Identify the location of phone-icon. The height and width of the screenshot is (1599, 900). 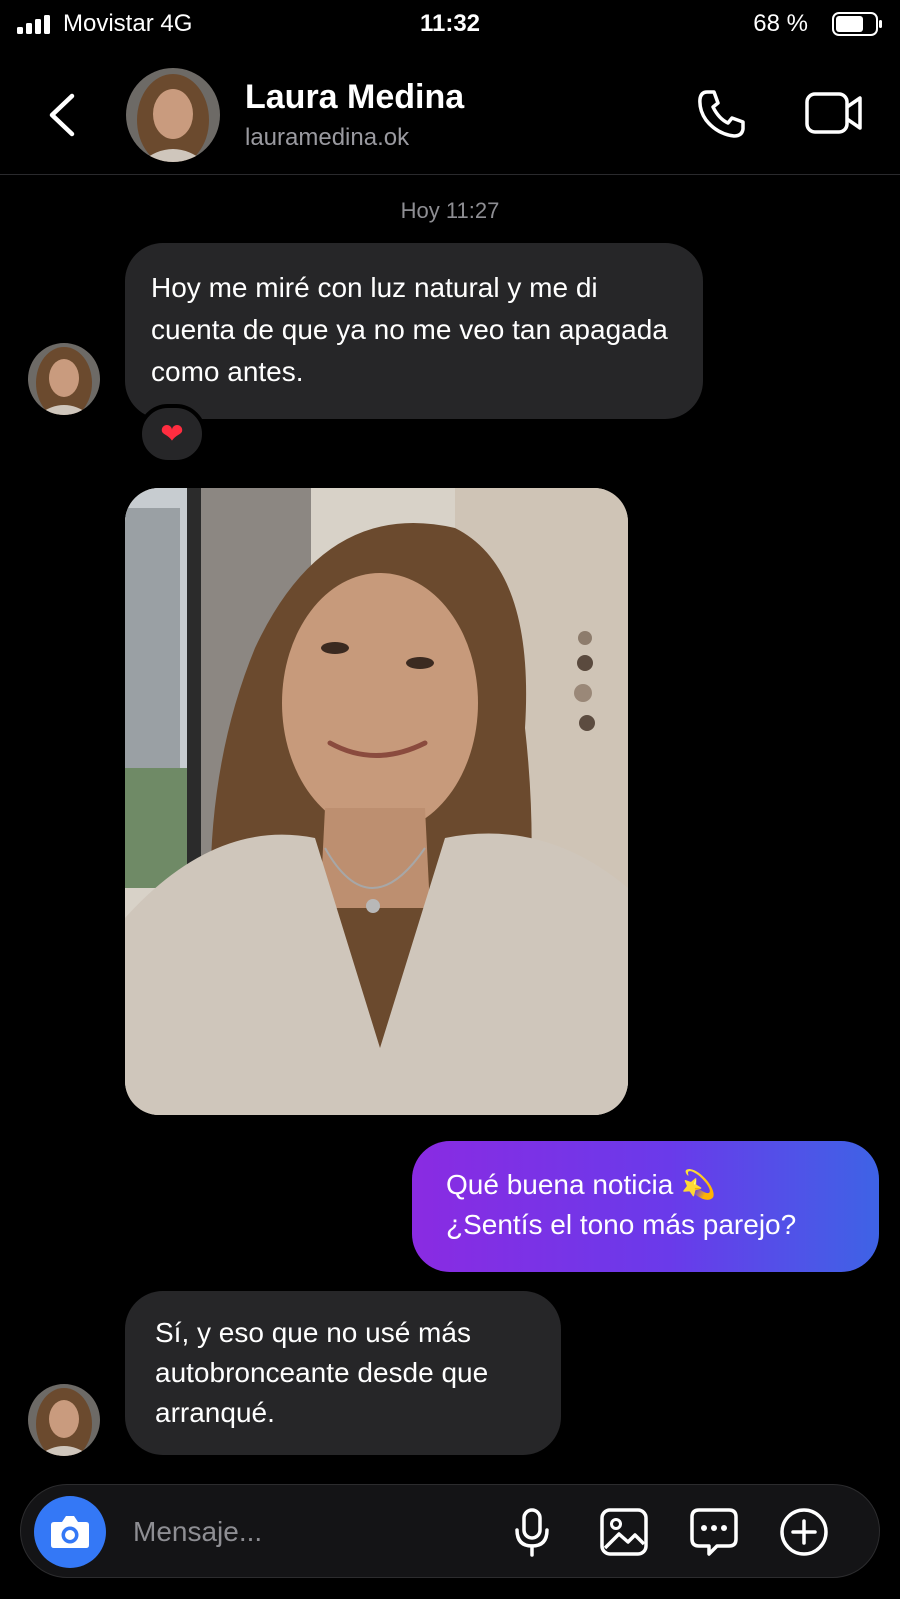
(721, 114).